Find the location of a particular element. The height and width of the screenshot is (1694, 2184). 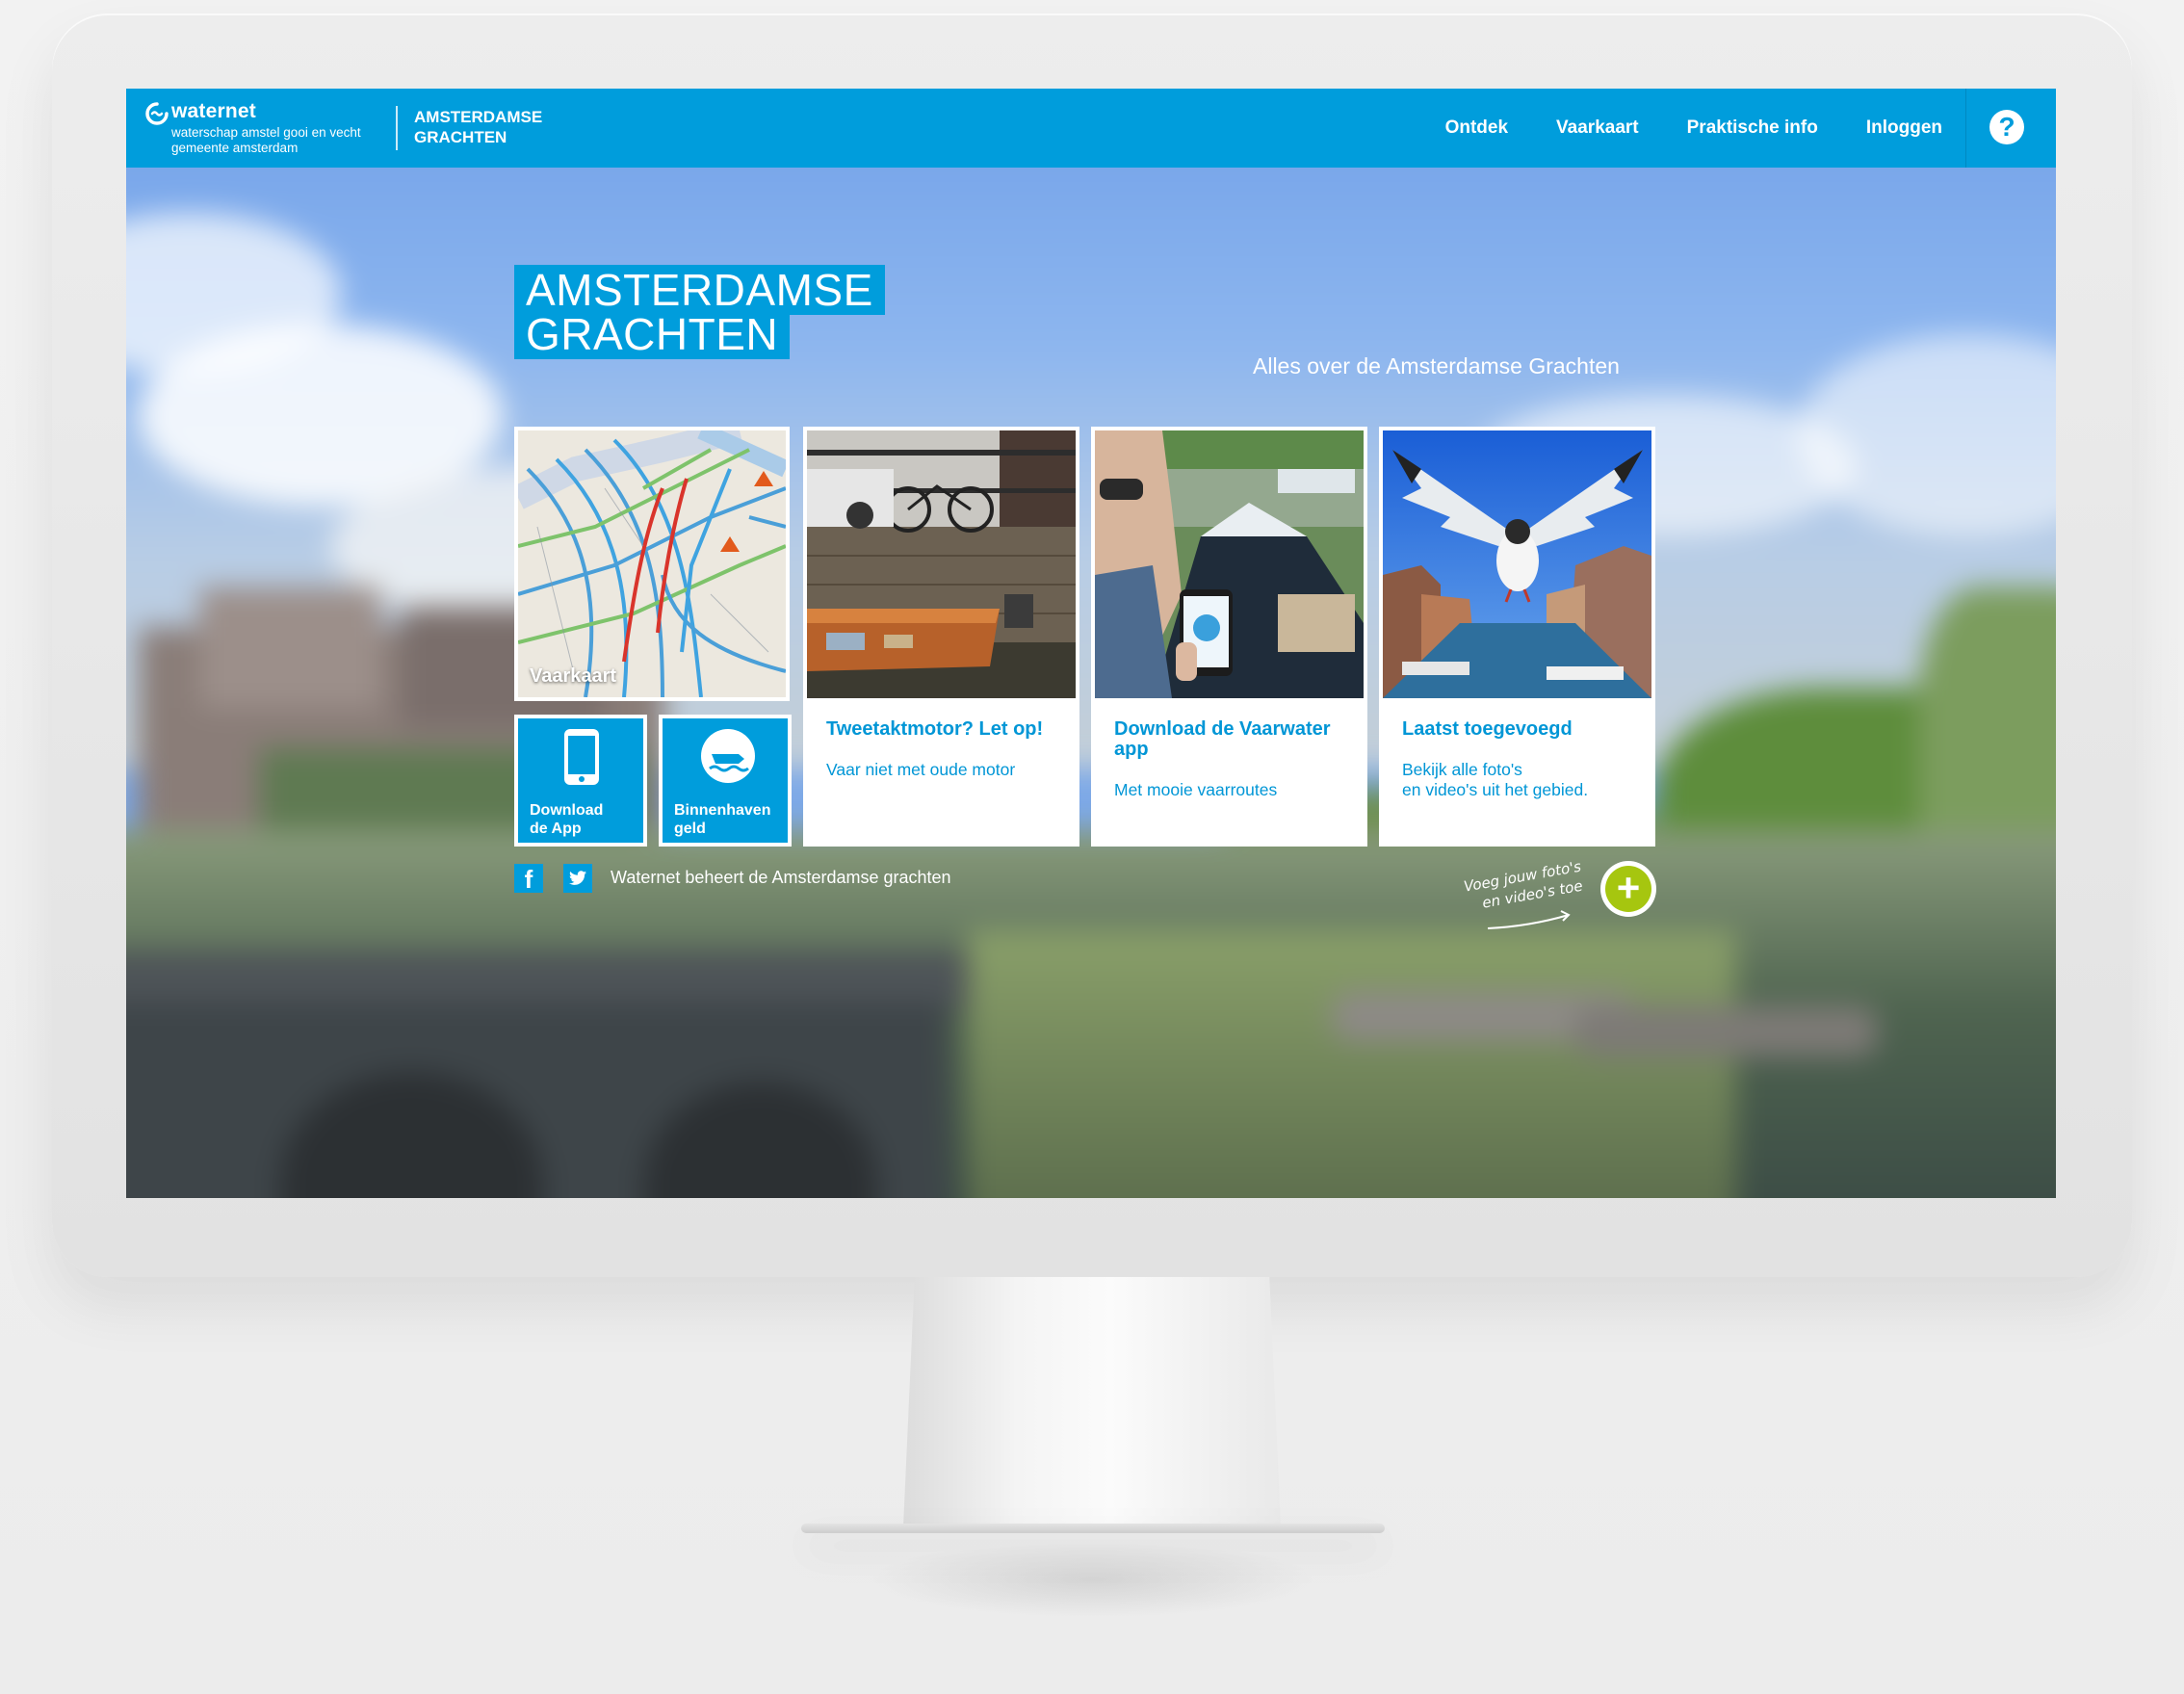

twitter-icon is located at coordinates (578, 879).